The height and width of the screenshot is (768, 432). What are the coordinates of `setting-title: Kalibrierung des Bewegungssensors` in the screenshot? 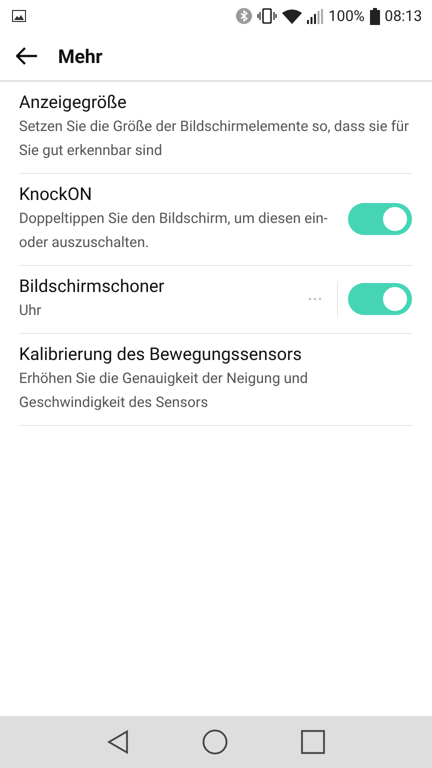 It's located at (215, 355).